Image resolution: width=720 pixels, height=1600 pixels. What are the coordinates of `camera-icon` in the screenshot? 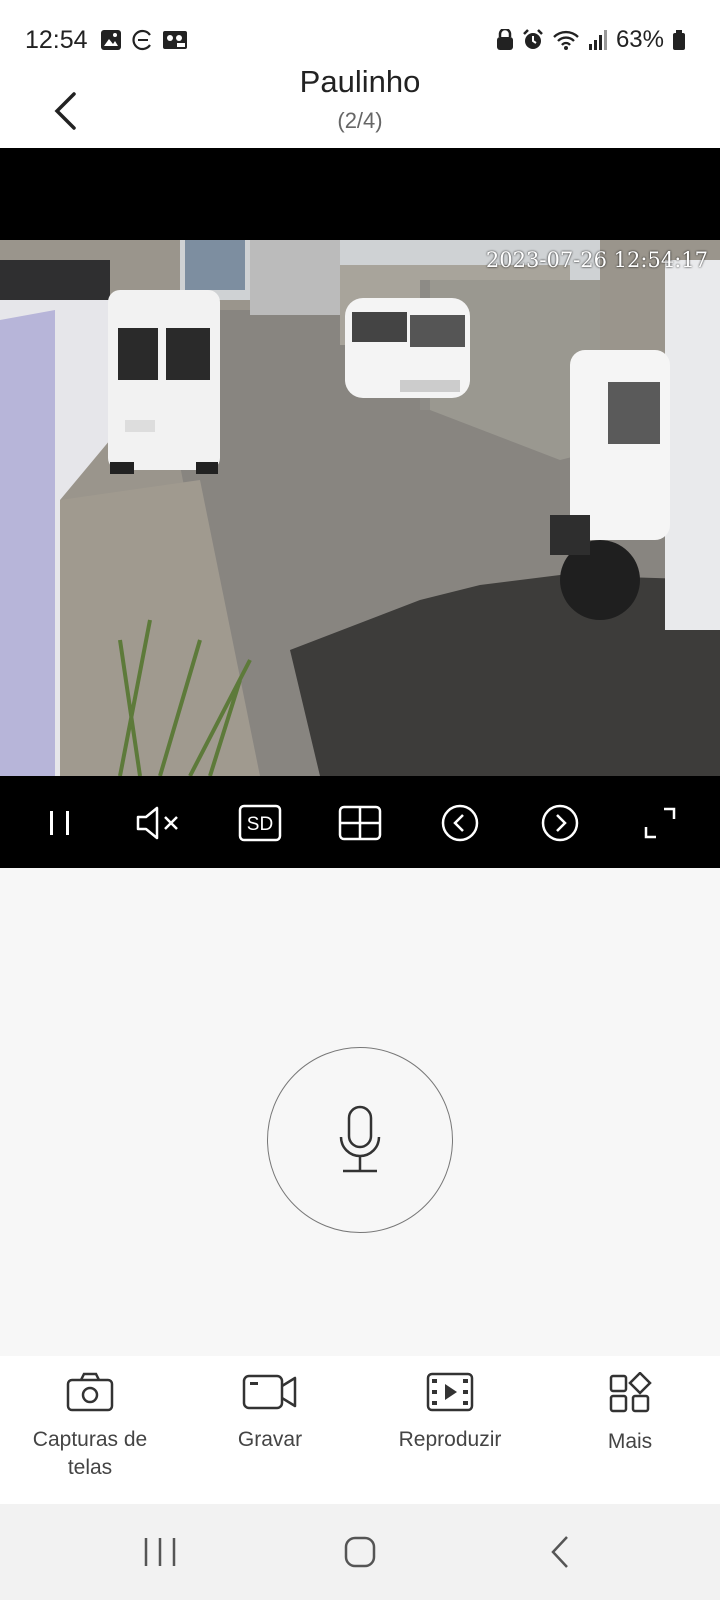 It's located at (90, 1392).